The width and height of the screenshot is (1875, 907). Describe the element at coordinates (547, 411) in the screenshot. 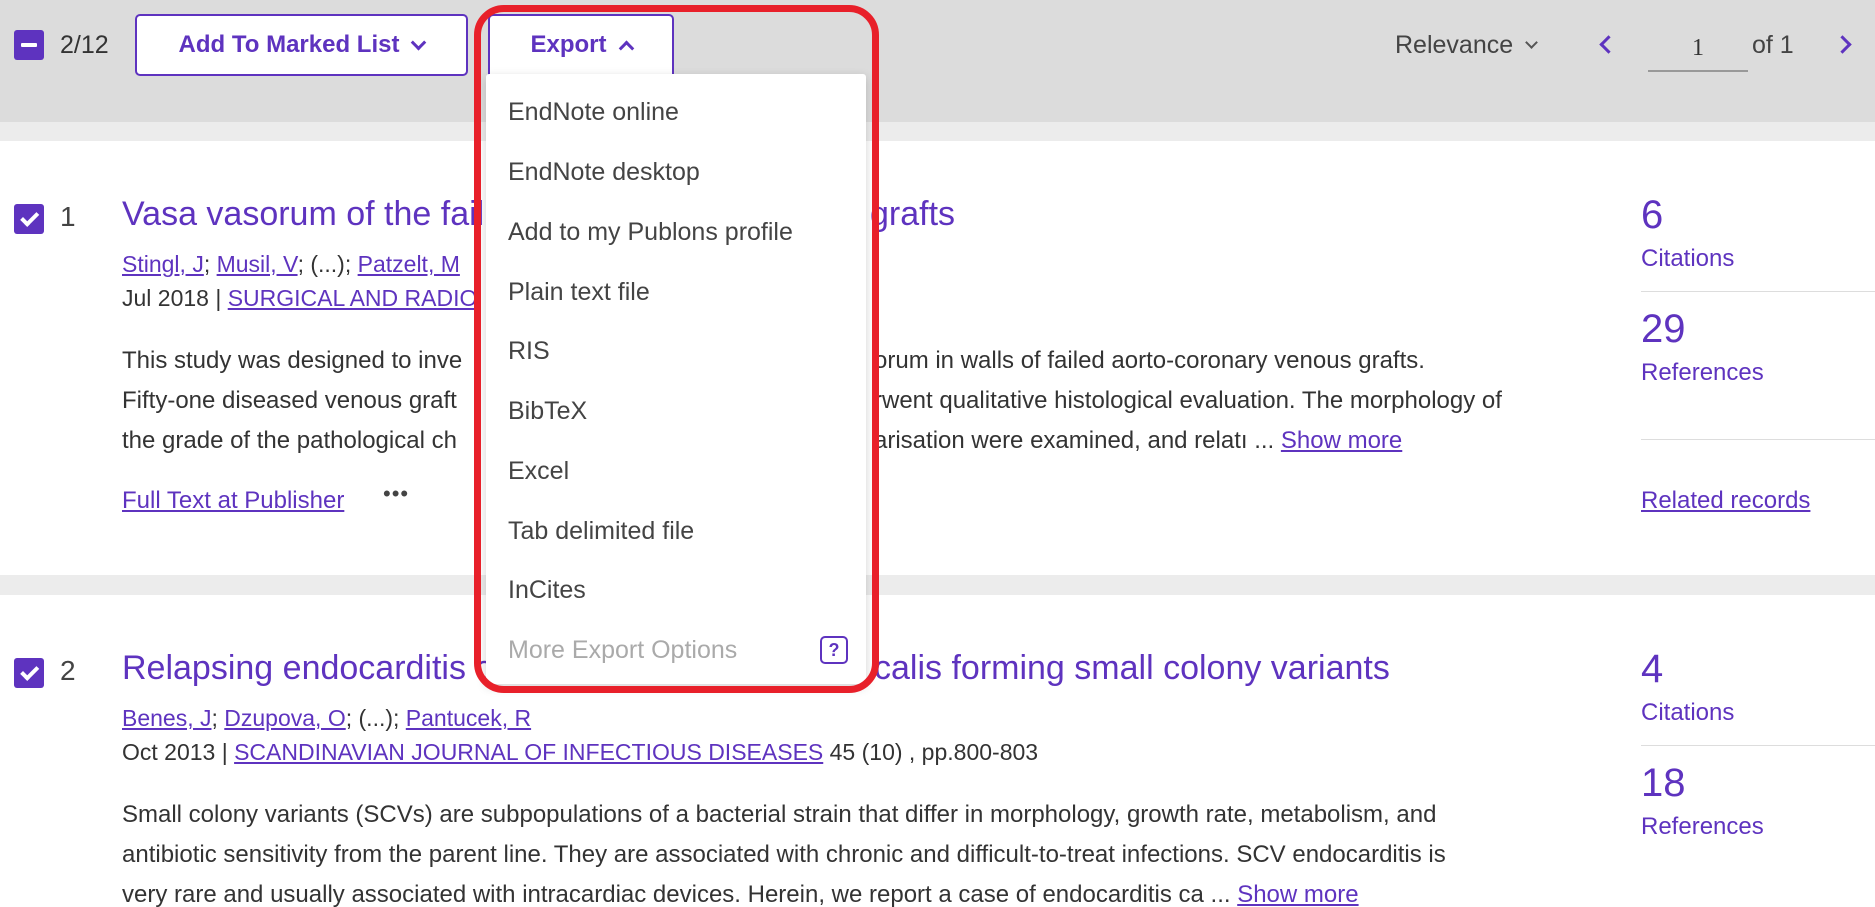

I see `export-bibtex: BibTeX` at that location.